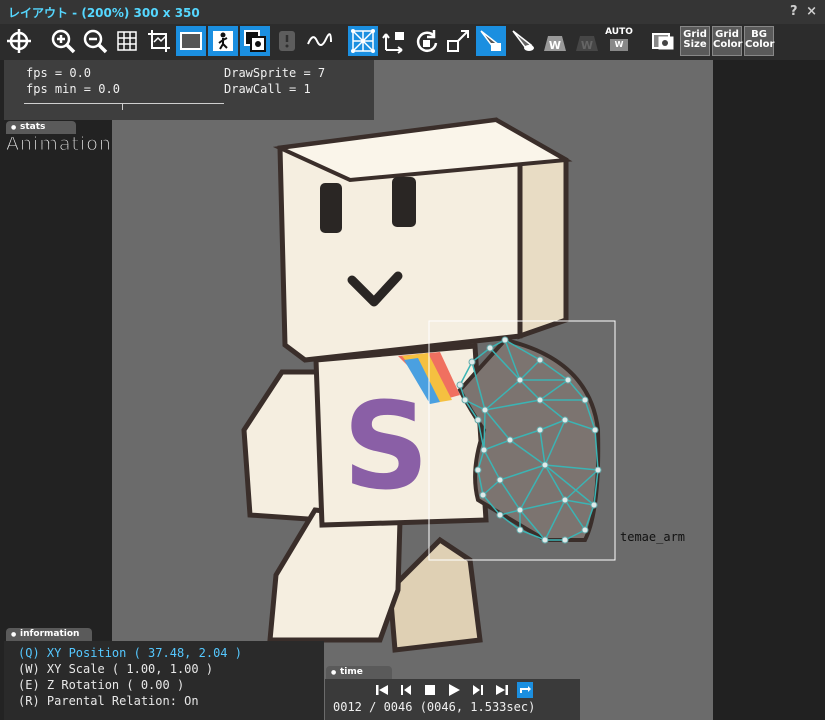  Describe the element at coordinates (59, 73) in the screenshot. I see `fps-value: fps = 0.0` at that location.